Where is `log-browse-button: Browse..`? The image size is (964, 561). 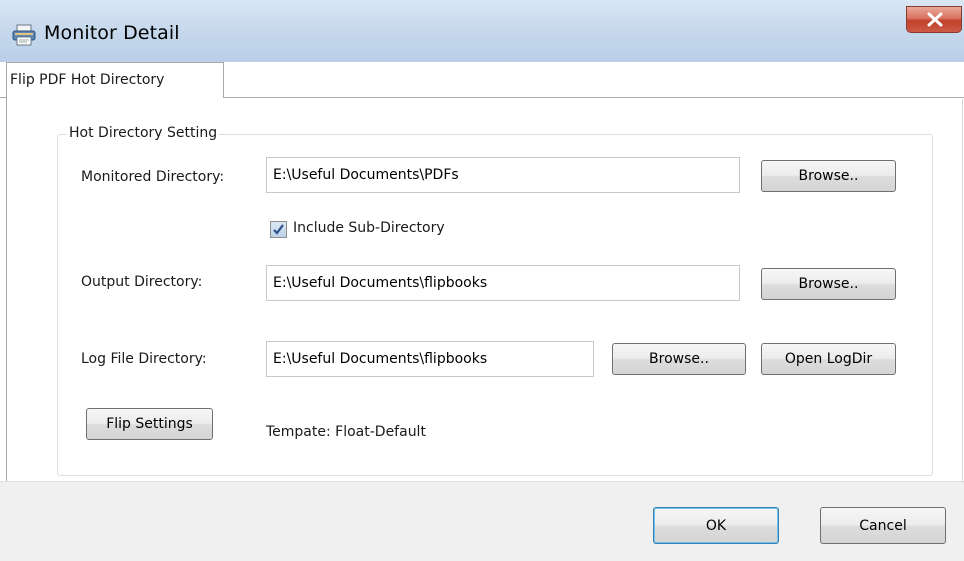
log-browse-button: Browse.. is located at coordinates (679, 359).